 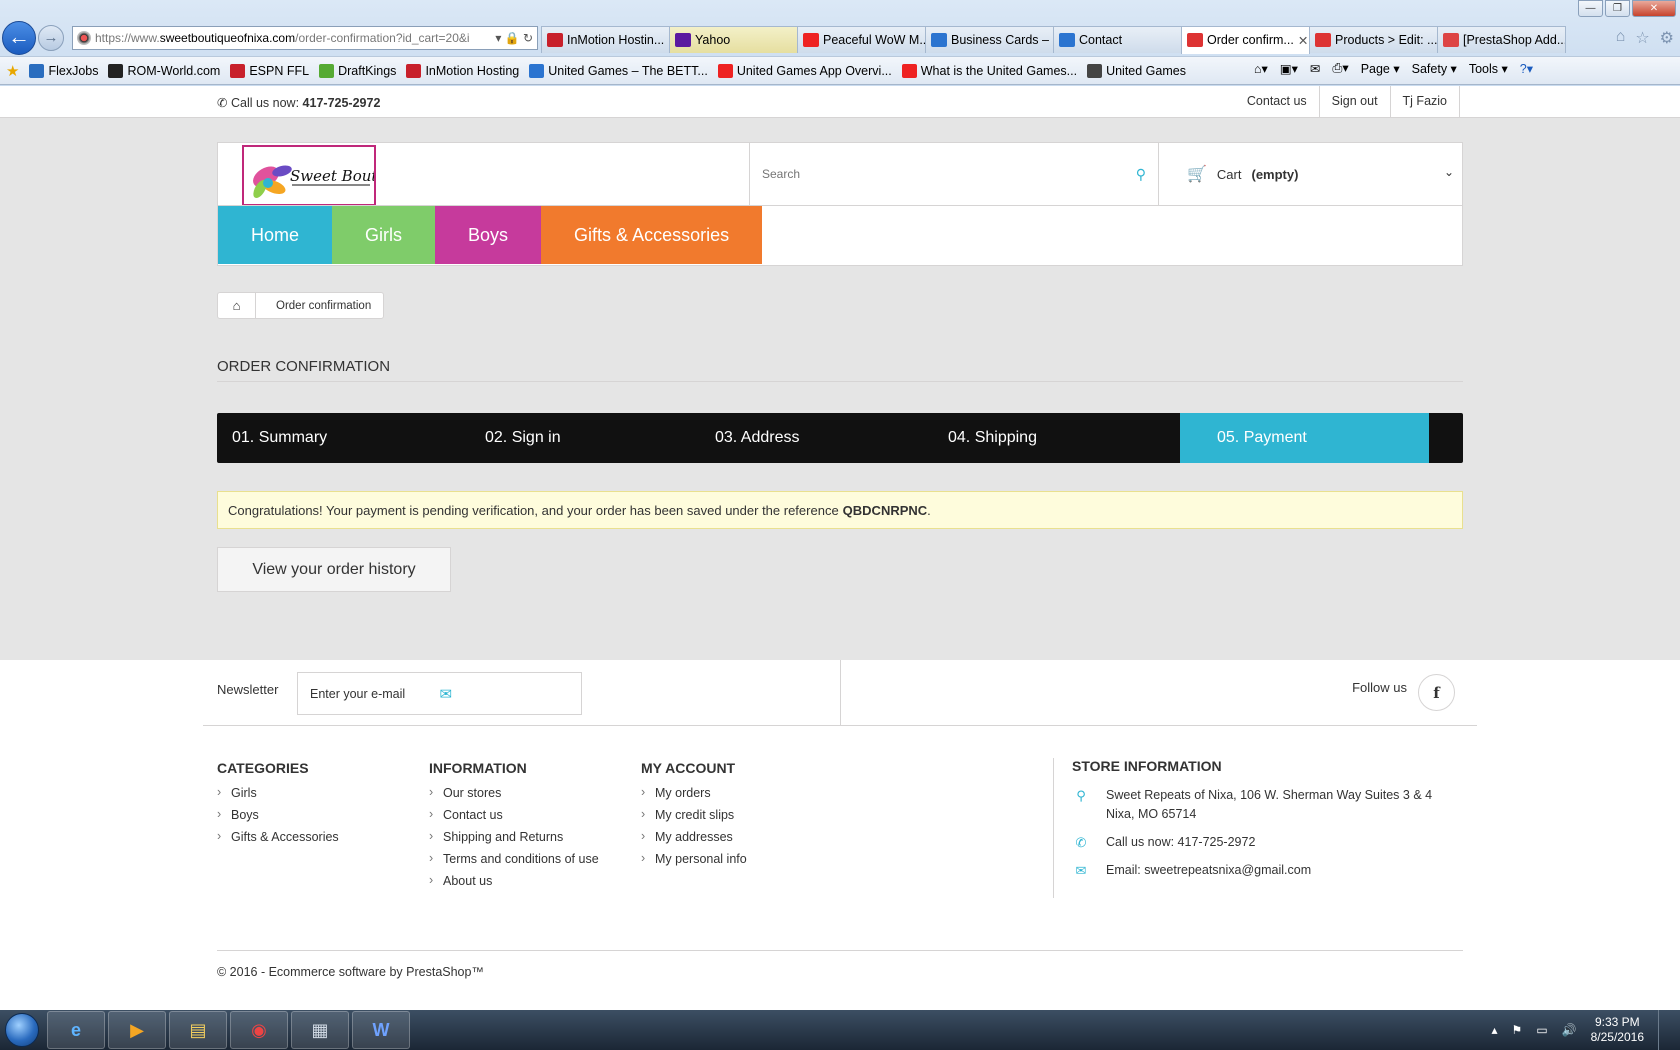 What do you see at coordinates (1275, 174) in the screenshot?
I see `cart-status: (empty)` at bounding box center [1275, 174].